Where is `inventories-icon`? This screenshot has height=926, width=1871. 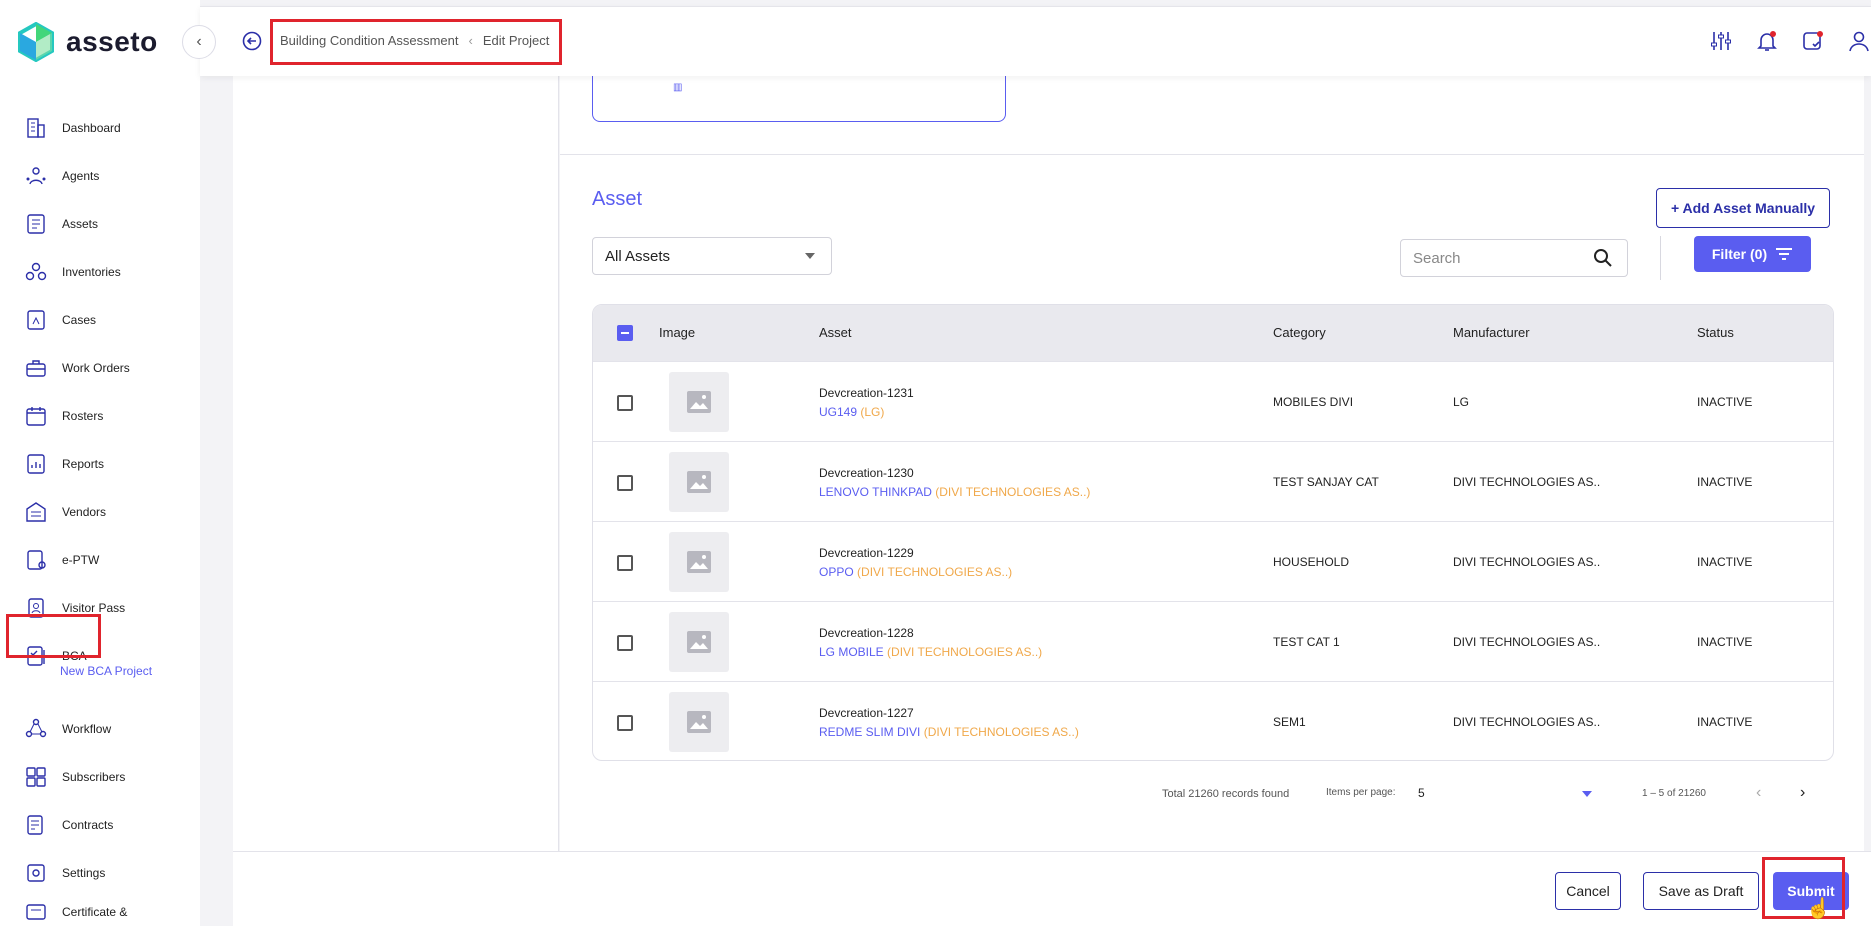
inventories-icon is located at coordinates (36, 272).